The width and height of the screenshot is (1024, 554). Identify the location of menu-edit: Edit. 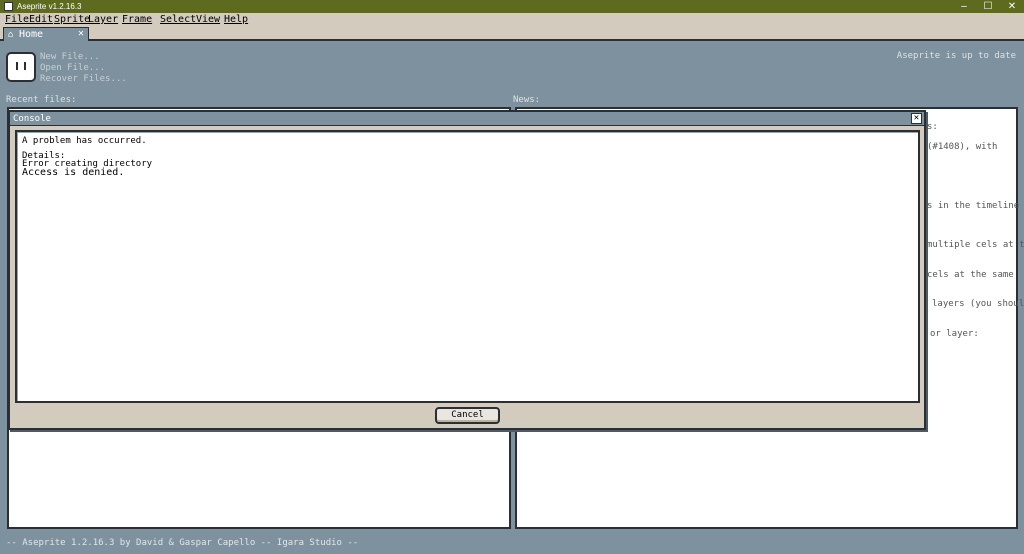
(41, 20).